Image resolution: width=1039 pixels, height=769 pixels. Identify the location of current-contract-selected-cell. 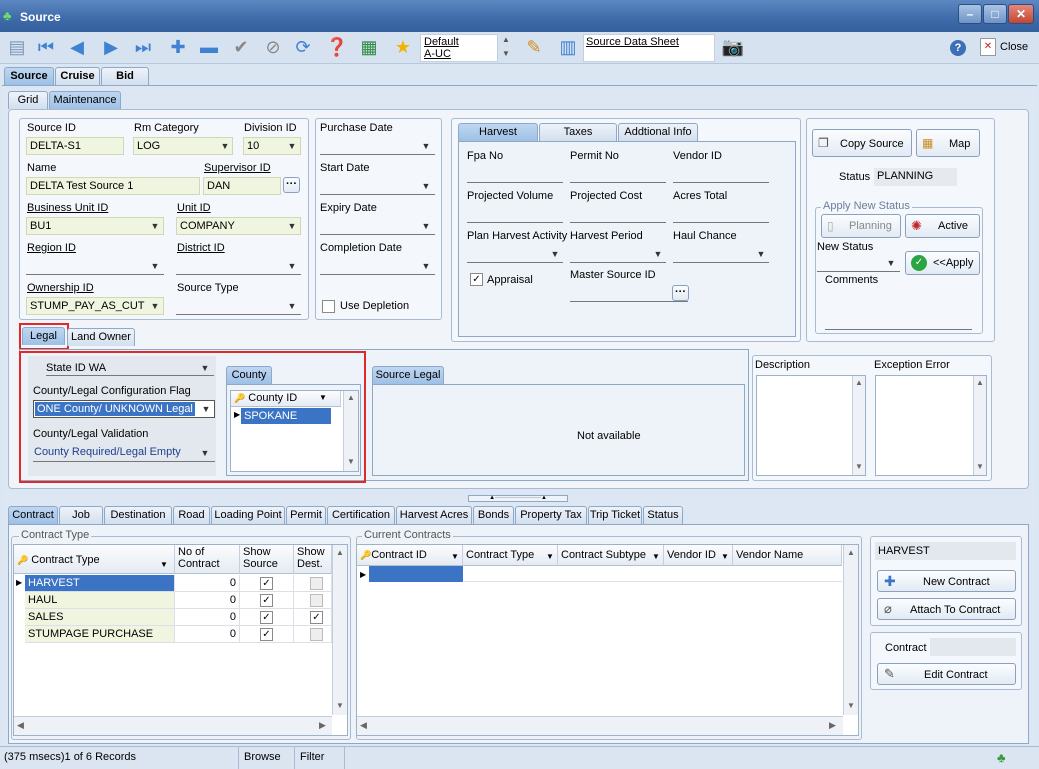
(416, 574).